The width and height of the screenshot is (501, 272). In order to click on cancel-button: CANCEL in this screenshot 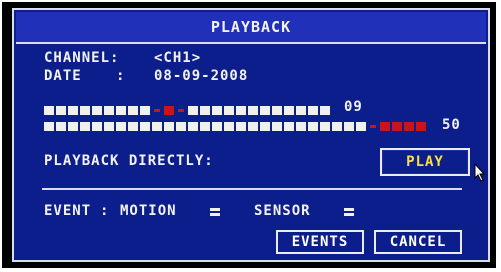, I will do `click(418, 242)`.